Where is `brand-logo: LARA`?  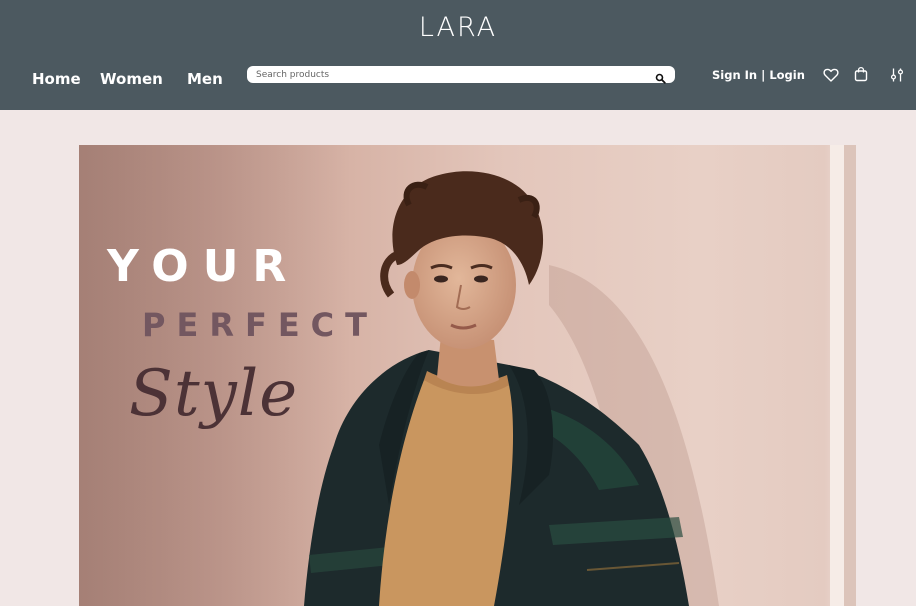 brand-logo: LARA is located at coordinates (458, 27).